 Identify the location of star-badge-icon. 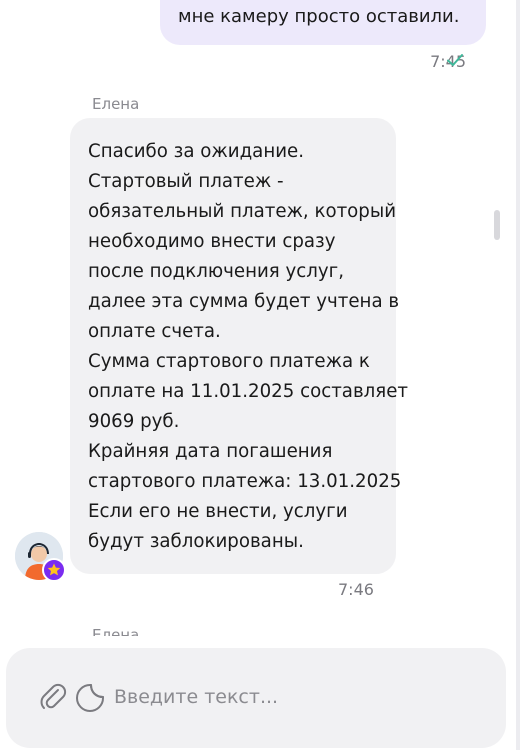
(54, 570).